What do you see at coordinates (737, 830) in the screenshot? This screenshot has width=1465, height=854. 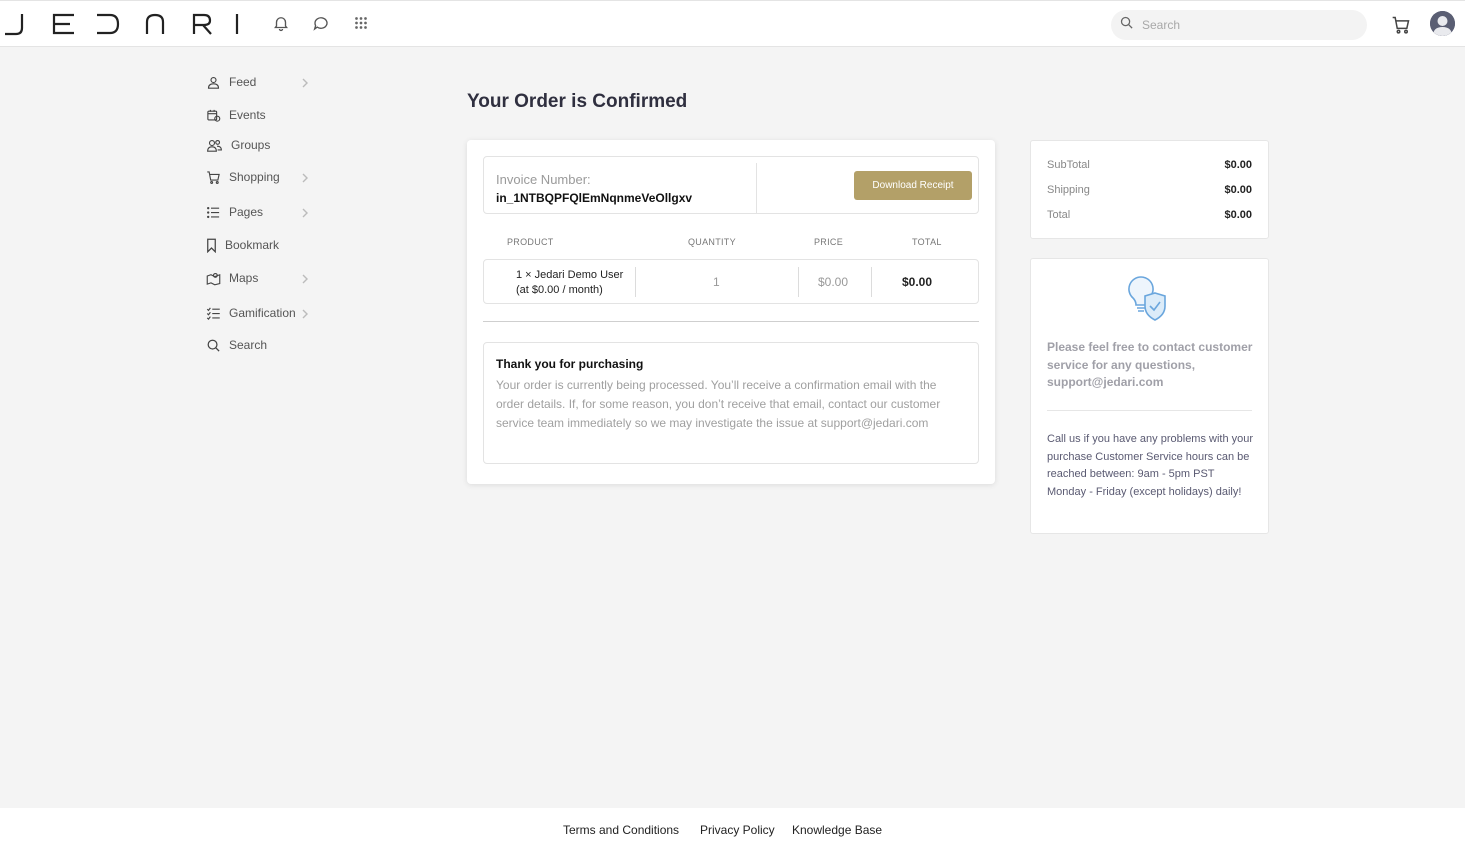 I see `footer-link-privacy: Privacy Policy` at bounding box center [737, 830].